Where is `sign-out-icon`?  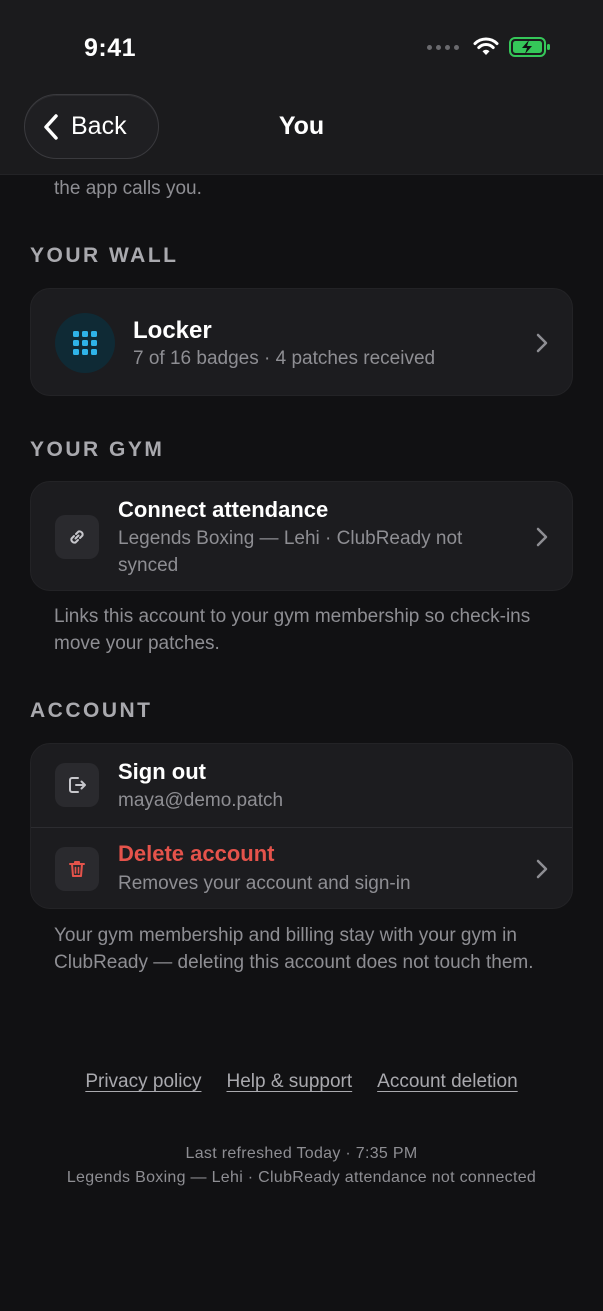
sign-out-icon is located at coordinates (77, 785).